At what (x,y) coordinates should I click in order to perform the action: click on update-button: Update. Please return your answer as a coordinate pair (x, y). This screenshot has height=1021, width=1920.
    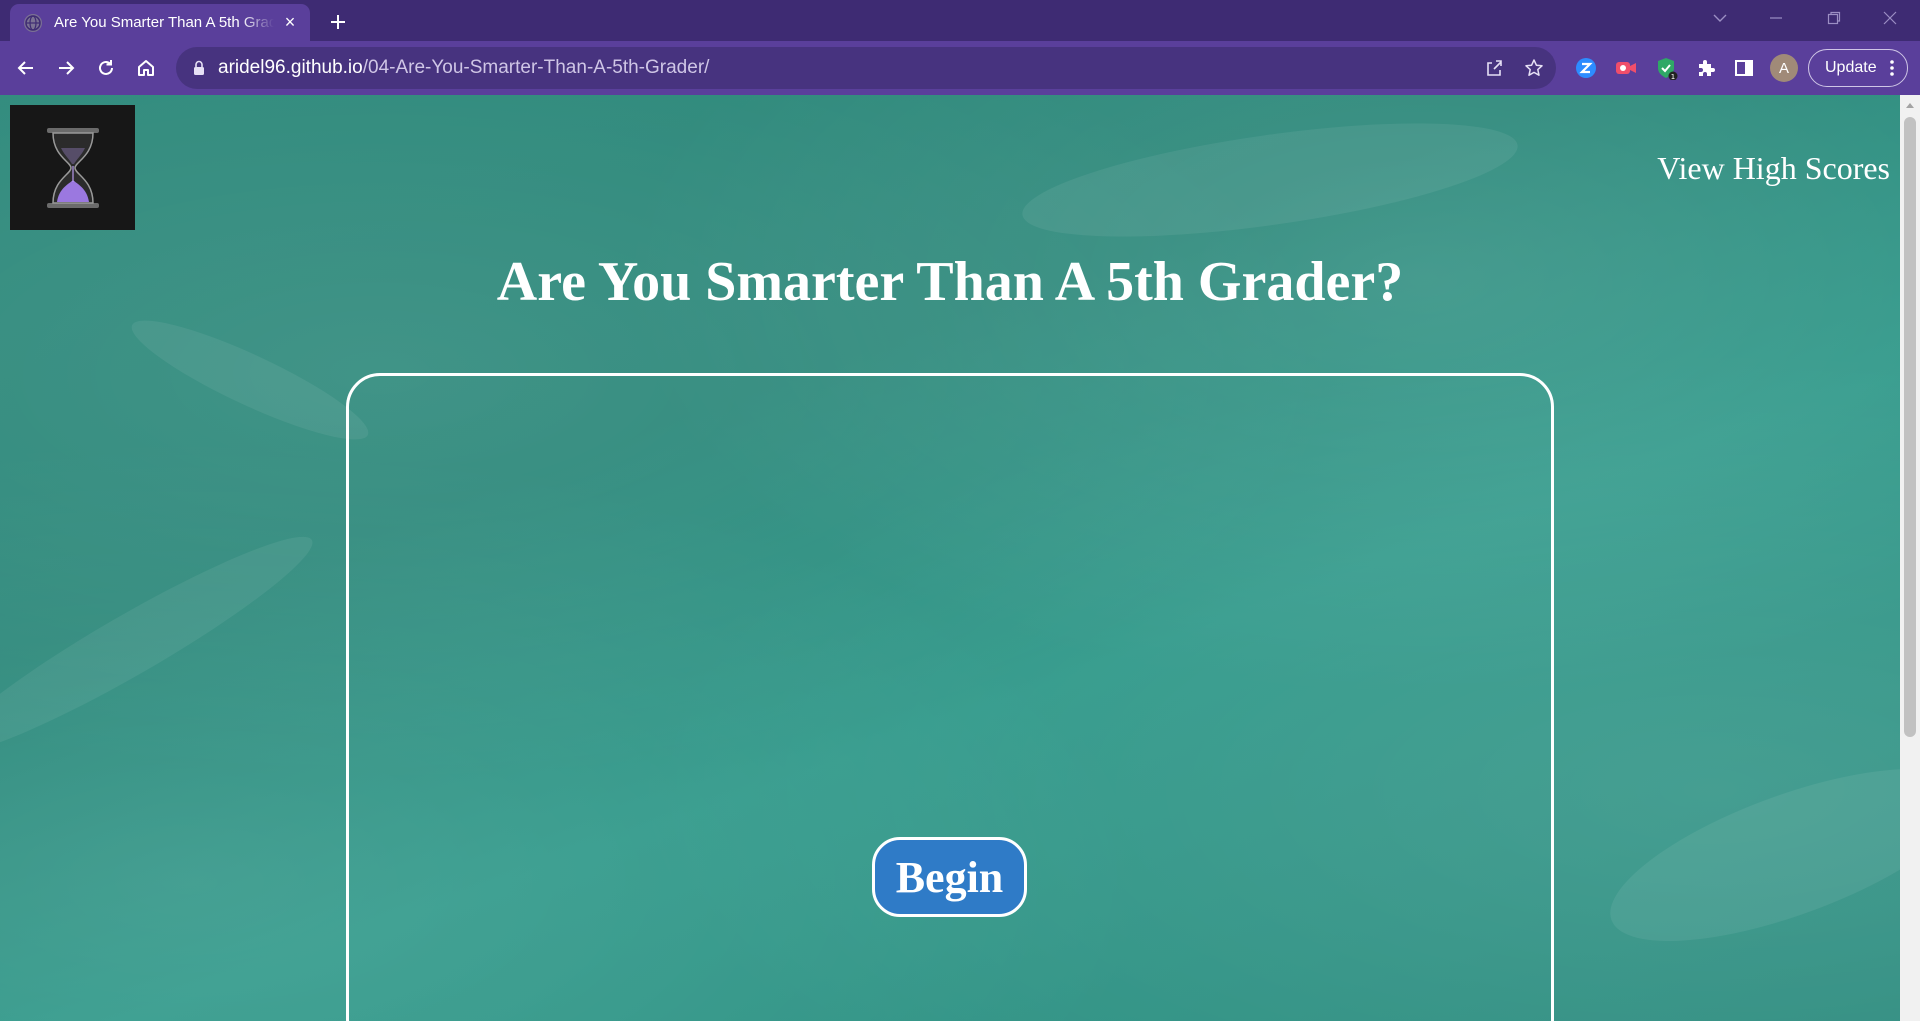
    Looking at the image, I should click on (1858, 68).